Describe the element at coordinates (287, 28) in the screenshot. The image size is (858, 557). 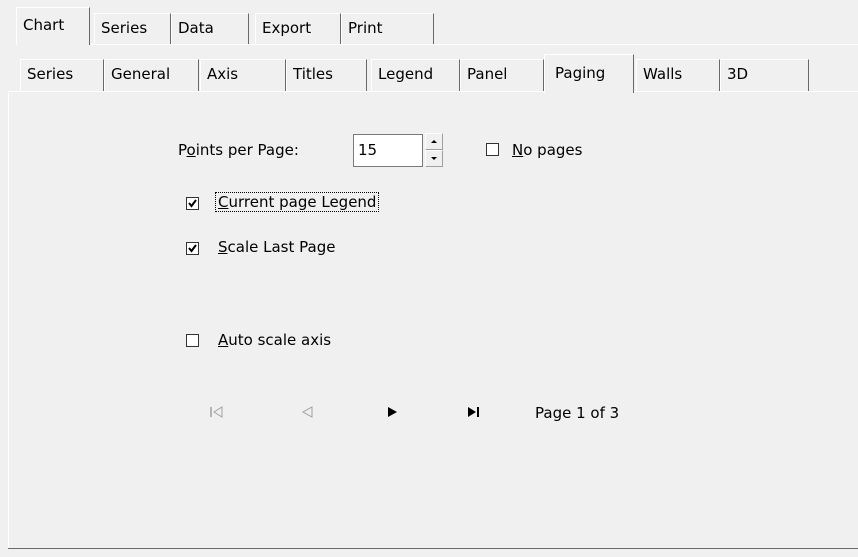
I see `tab-export-label: Export` at that location.